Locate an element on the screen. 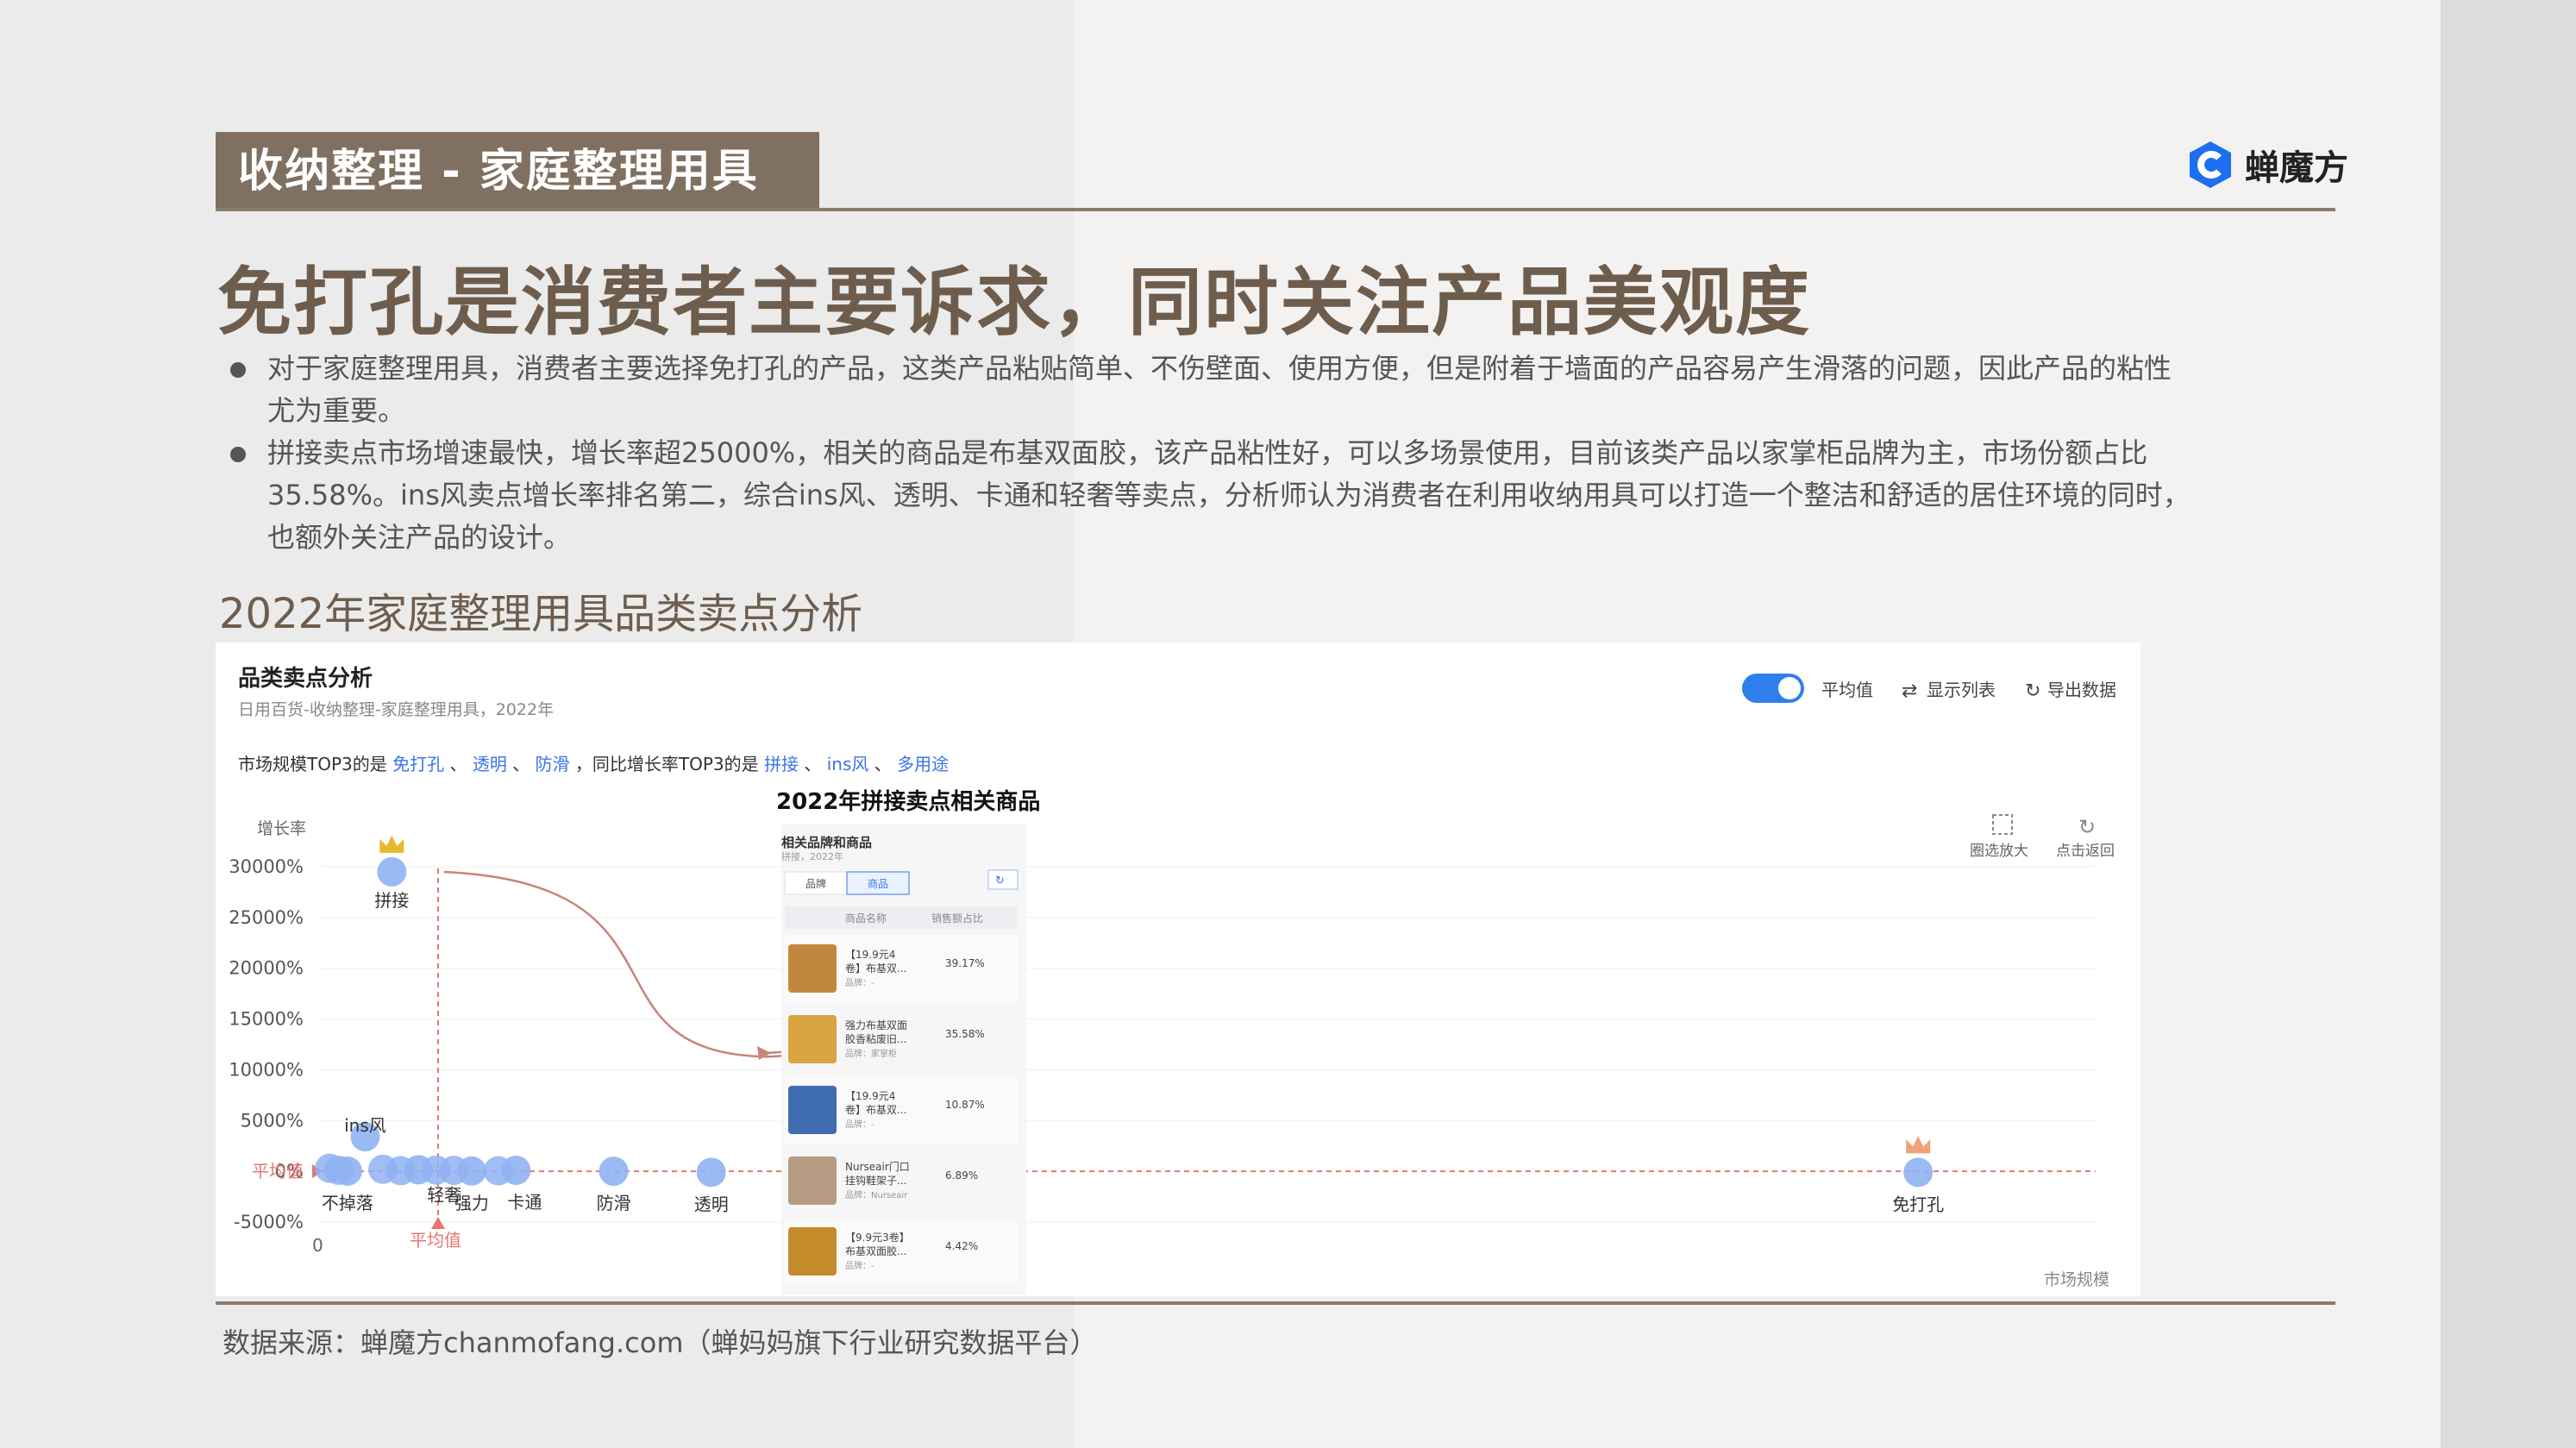  header-divider is located at coordinates (1275, 209).